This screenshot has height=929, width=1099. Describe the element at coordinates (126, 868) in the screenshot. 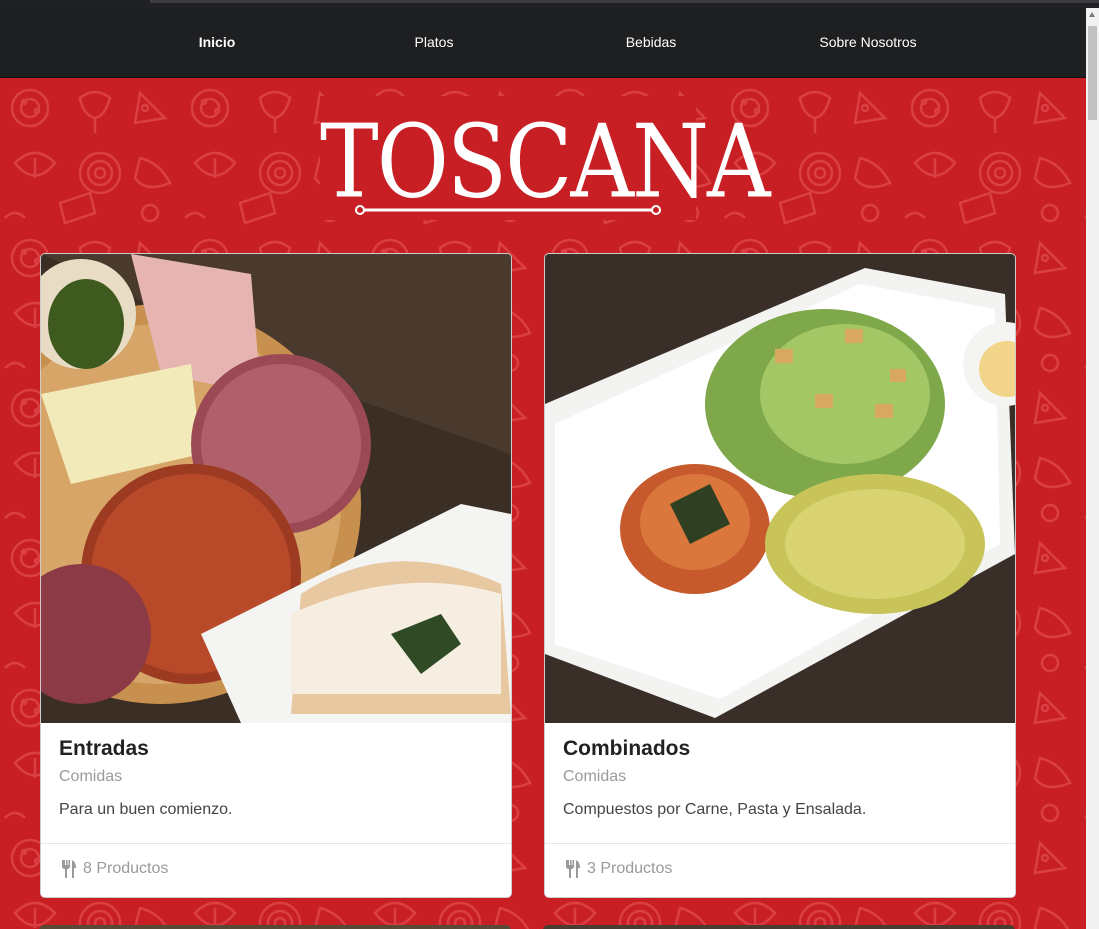

I see `product-count: 8 Productos` at that location.